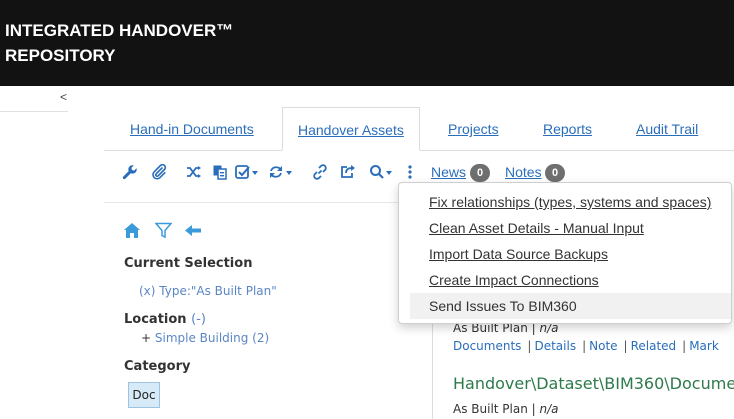 The height and width of the screenshot is (419, 734). What do you see at coordinates (159, 172) in the screenshot?
I see `paperclip-icon` at bounding box center [159, 172].